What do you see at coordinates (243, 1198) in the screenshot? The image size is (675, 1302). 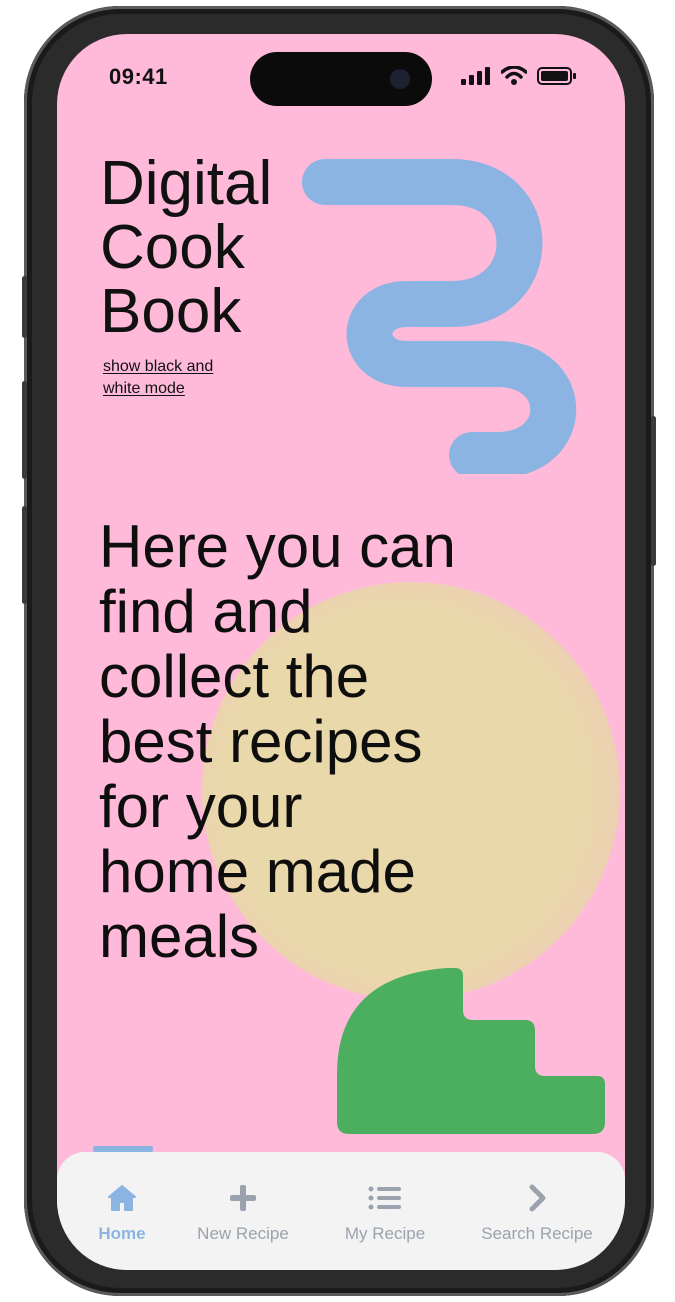 I see `plus-icon` at bounding box center [243, 1198].